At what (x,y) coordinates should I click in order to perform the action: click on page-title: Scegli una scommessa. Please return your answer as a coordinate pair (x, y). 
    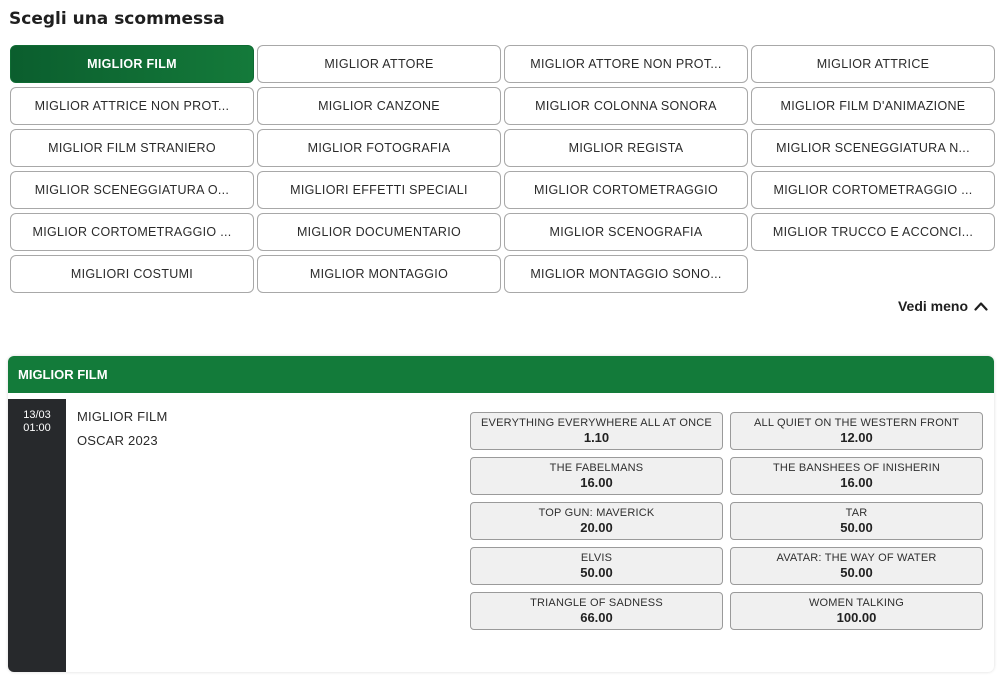
    Looking at the image, I should click on (117, 19).